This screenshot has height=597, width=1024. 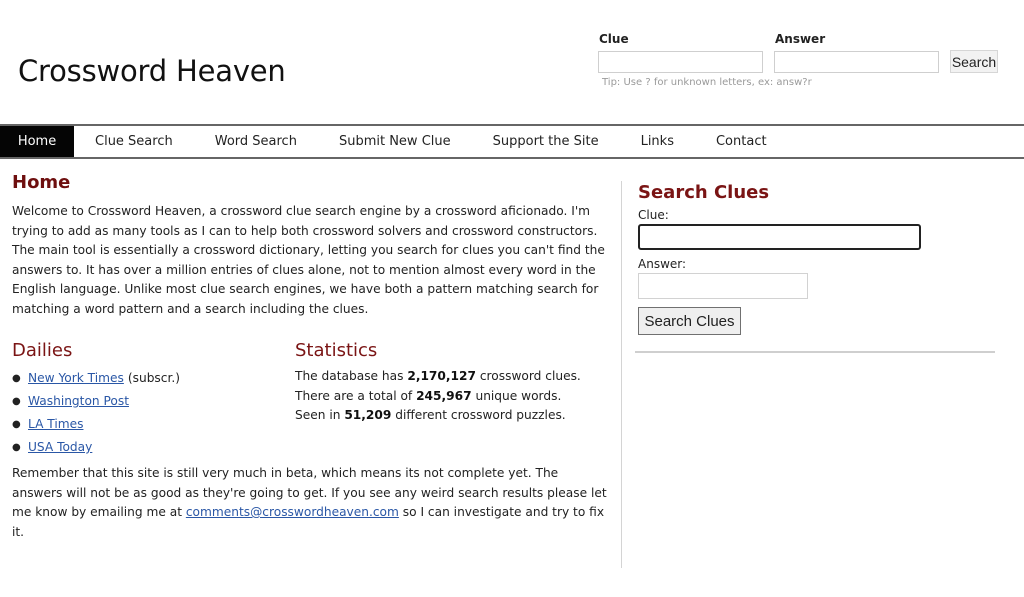 What do you see at coordinates (528, 376) in the screenshot?
I see `stat-text: crossword clues.` at bounding box center [528, 376].